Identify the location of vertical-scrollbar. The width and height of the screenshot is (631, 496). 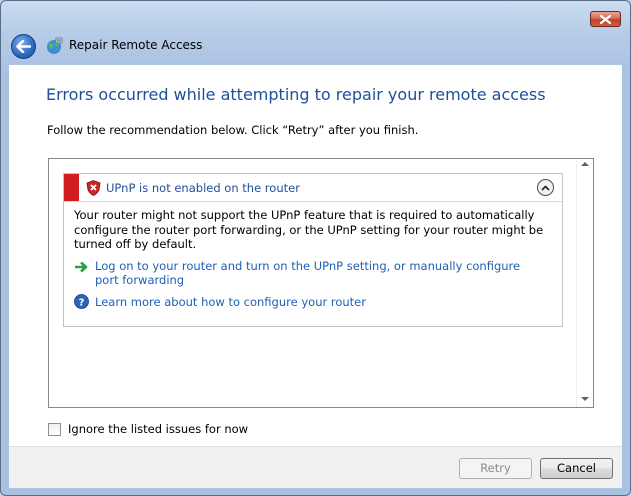
(584, 283).